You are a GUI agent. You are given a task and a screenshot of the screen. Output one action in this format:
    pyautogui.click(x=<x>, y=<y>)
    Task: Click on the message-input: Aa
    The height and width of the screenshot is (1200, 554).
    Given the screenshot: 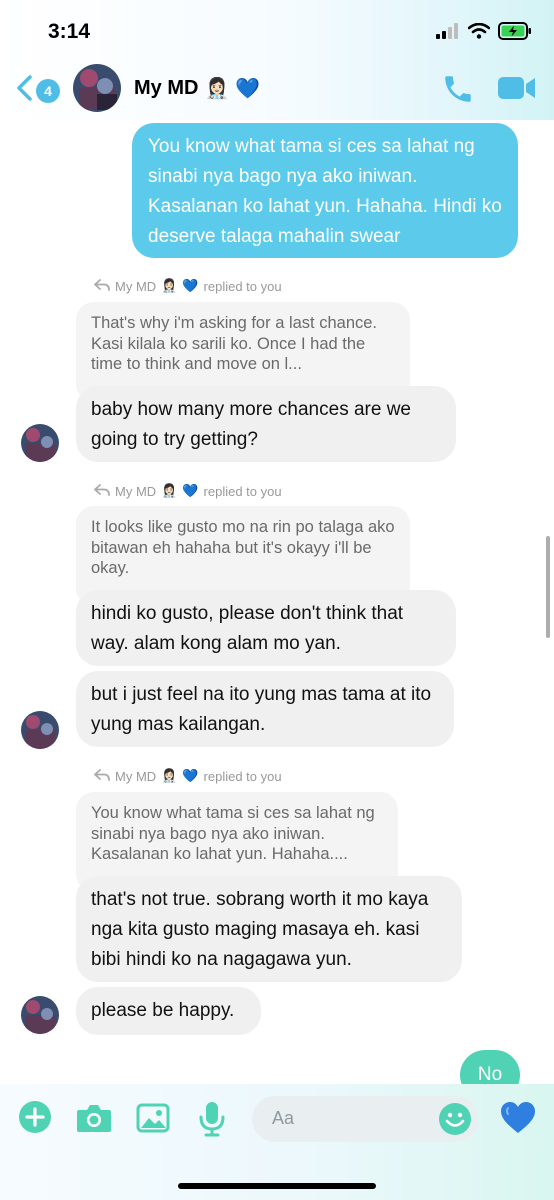 What is the action you would take?
    pyautogui.click(x=365, y=1119)
    